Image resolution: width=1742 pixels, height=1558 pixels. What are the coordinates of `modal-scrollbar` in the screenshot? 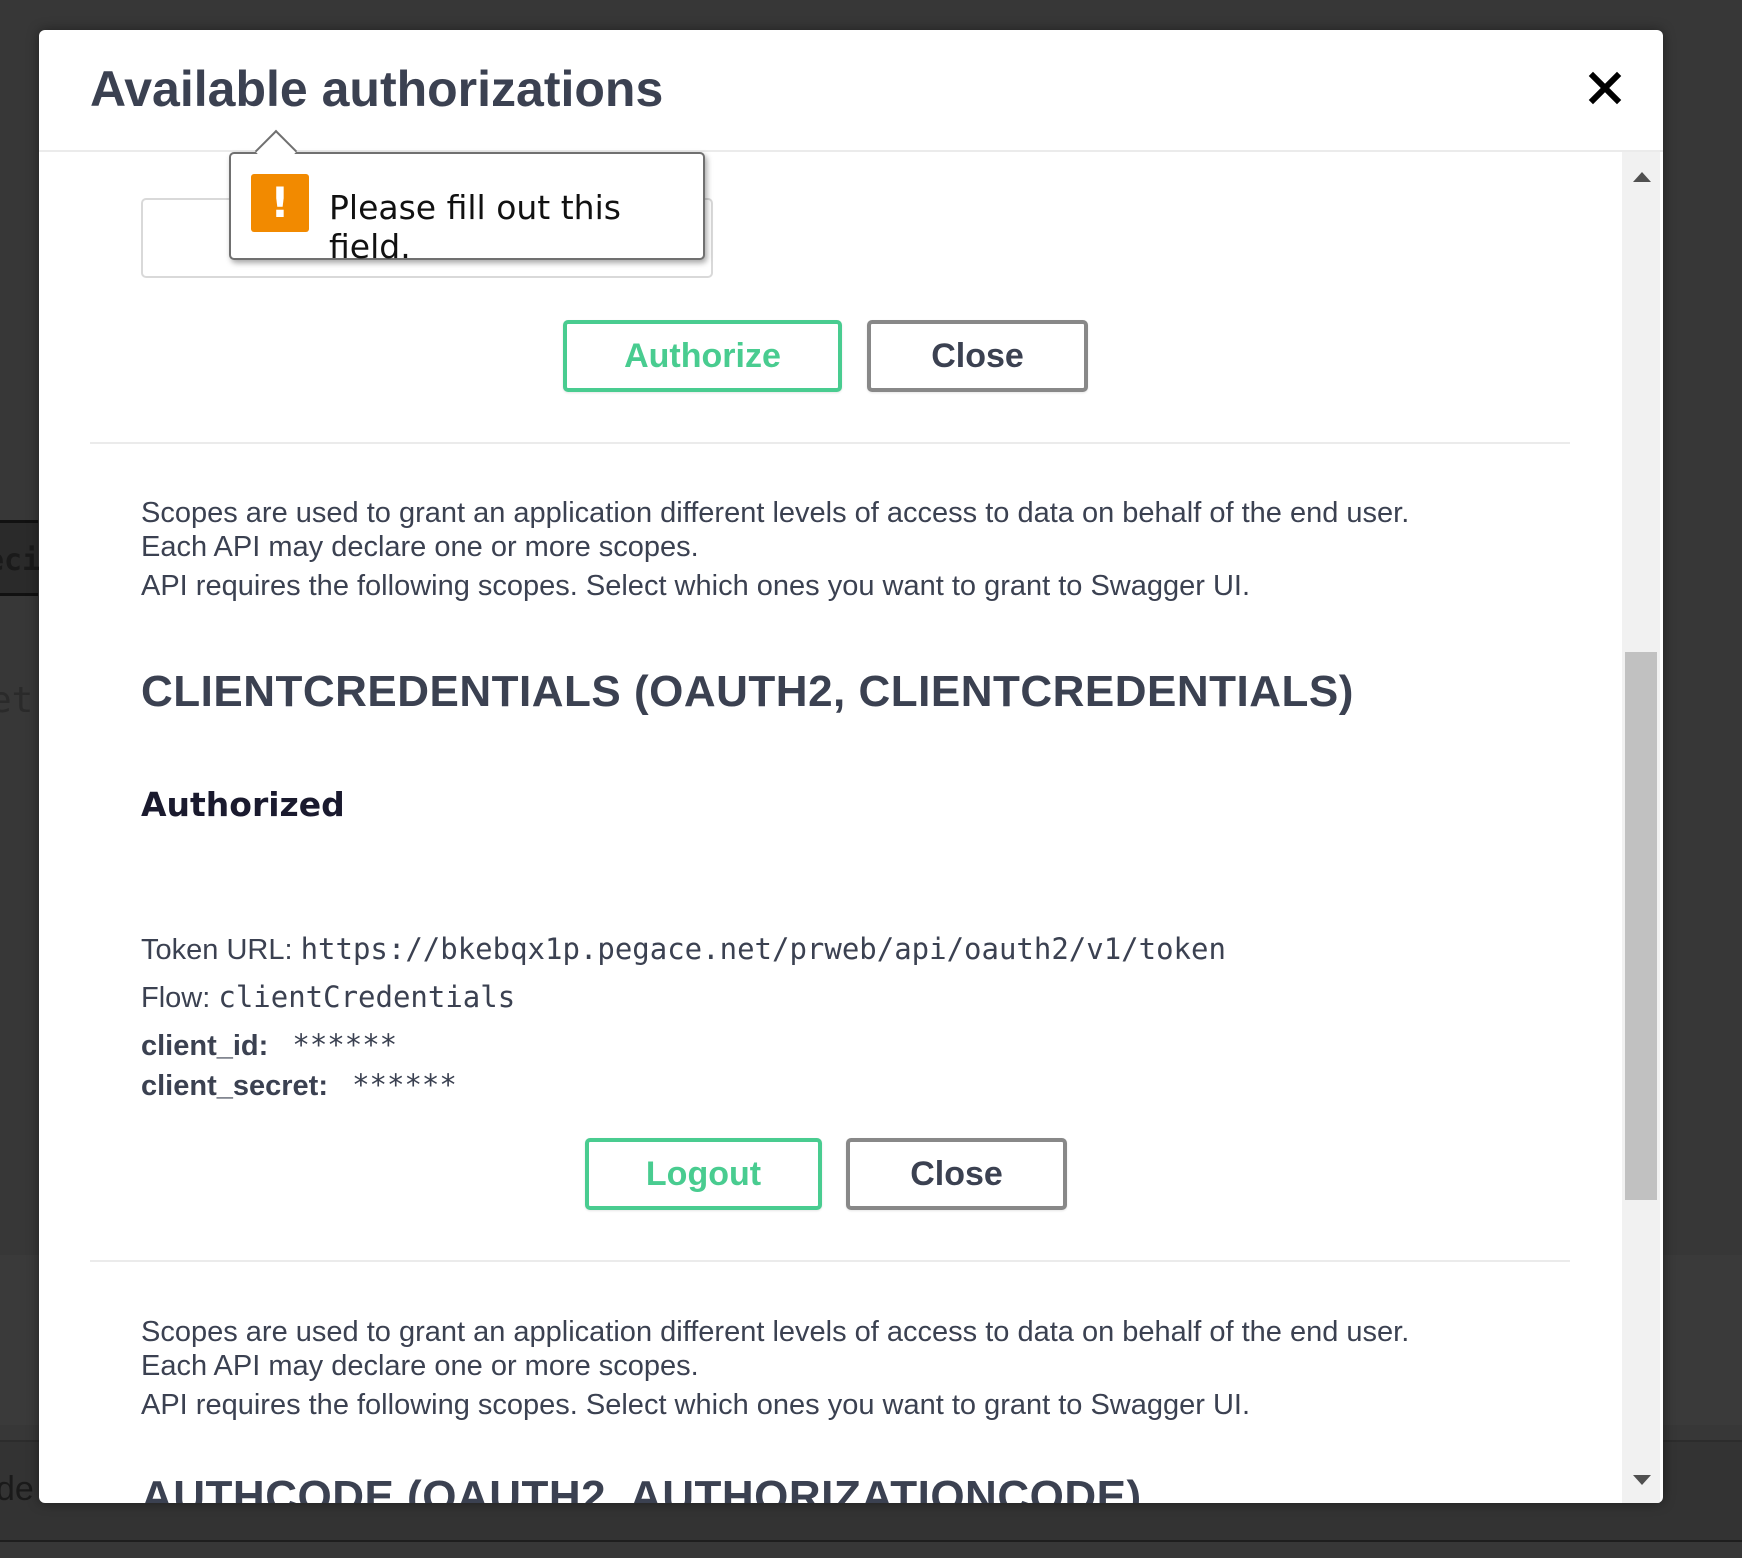 It's located at (1641, 827).